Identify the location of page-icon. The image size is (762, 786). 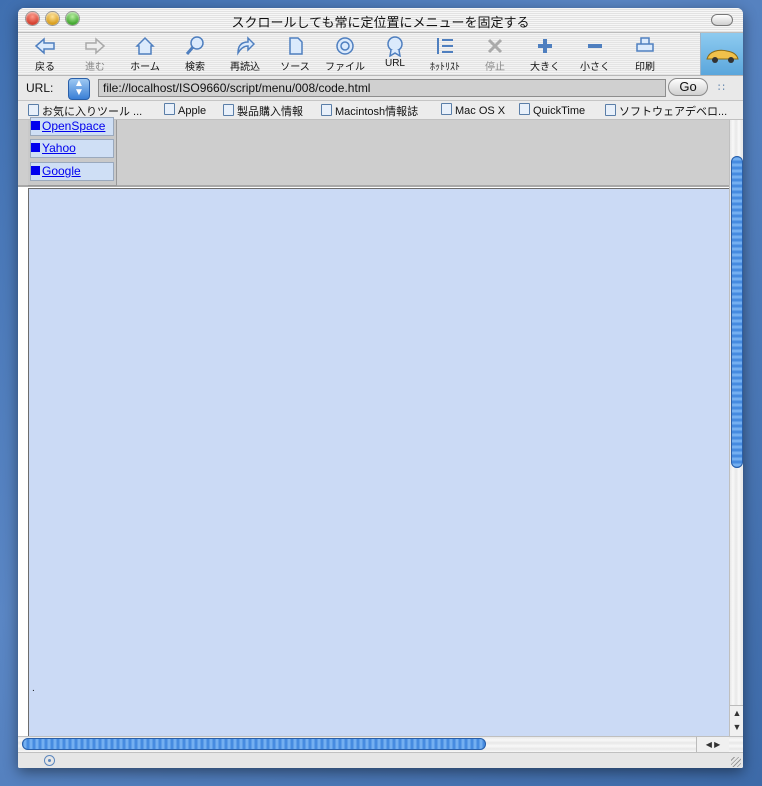
(446, 109).